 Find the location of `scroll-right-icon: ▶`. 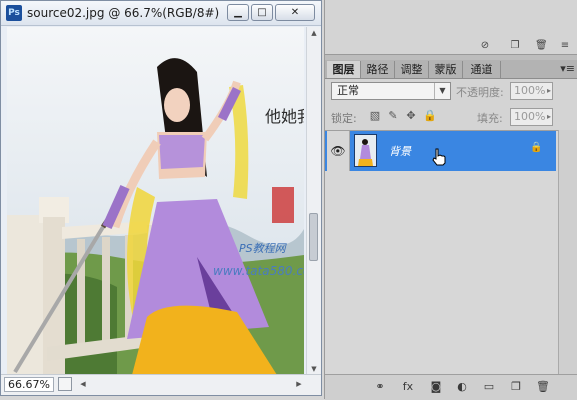

scroll-right-icon: ▶ is located at coordinates (299, 384).